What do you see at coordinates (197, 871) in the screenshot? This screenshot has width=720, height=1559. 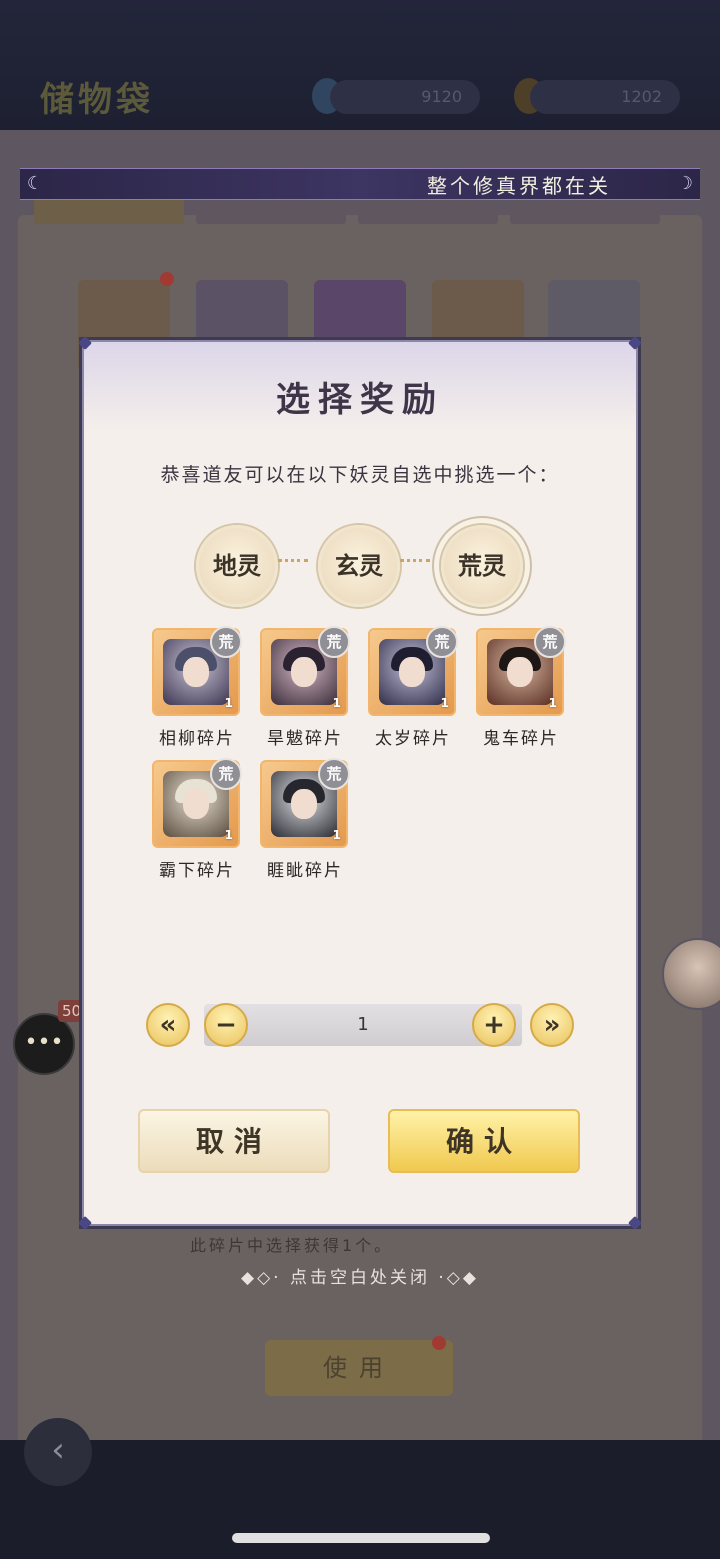 I see `item-label: 霸下碎片` at bounding box center [197, 871].